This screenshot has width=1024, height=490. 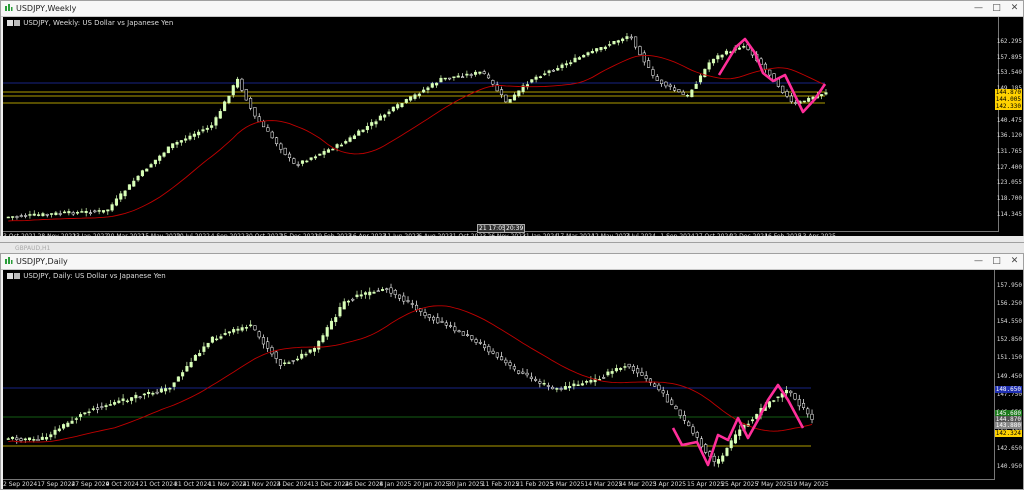 I want to click on background-window-title: GBPAUD,H1, so click(x=33, y=248).